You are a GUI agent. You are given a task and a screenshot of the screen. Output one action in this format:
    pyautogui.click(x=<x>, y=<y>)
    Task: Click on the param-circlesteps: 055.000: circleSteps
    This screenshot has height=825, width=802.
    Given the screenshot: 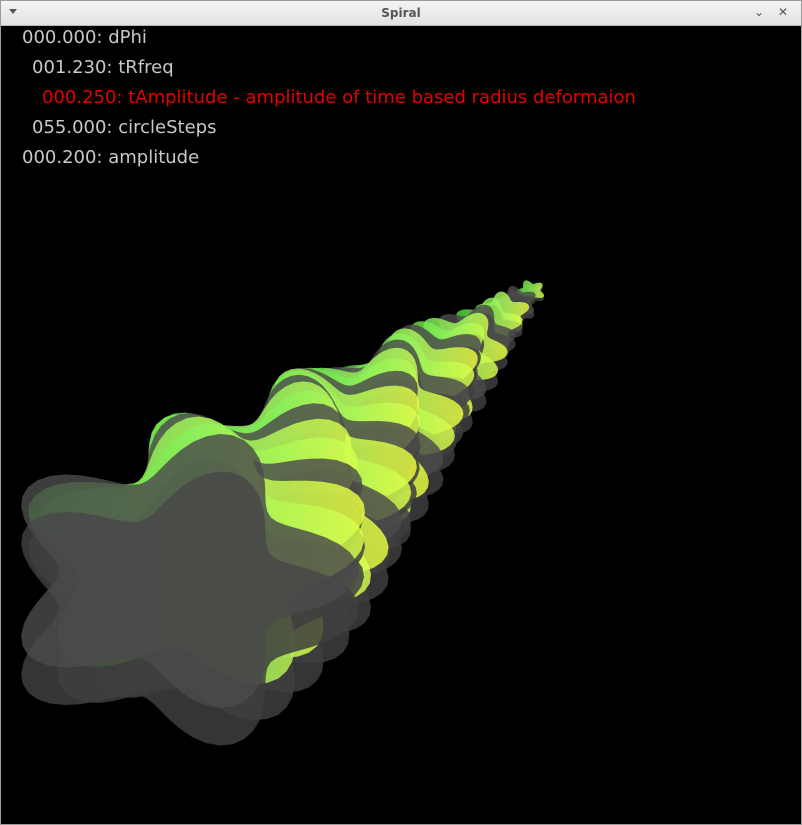 What is the action you would take?
    pyautogui.click(x=124, y=127)
    